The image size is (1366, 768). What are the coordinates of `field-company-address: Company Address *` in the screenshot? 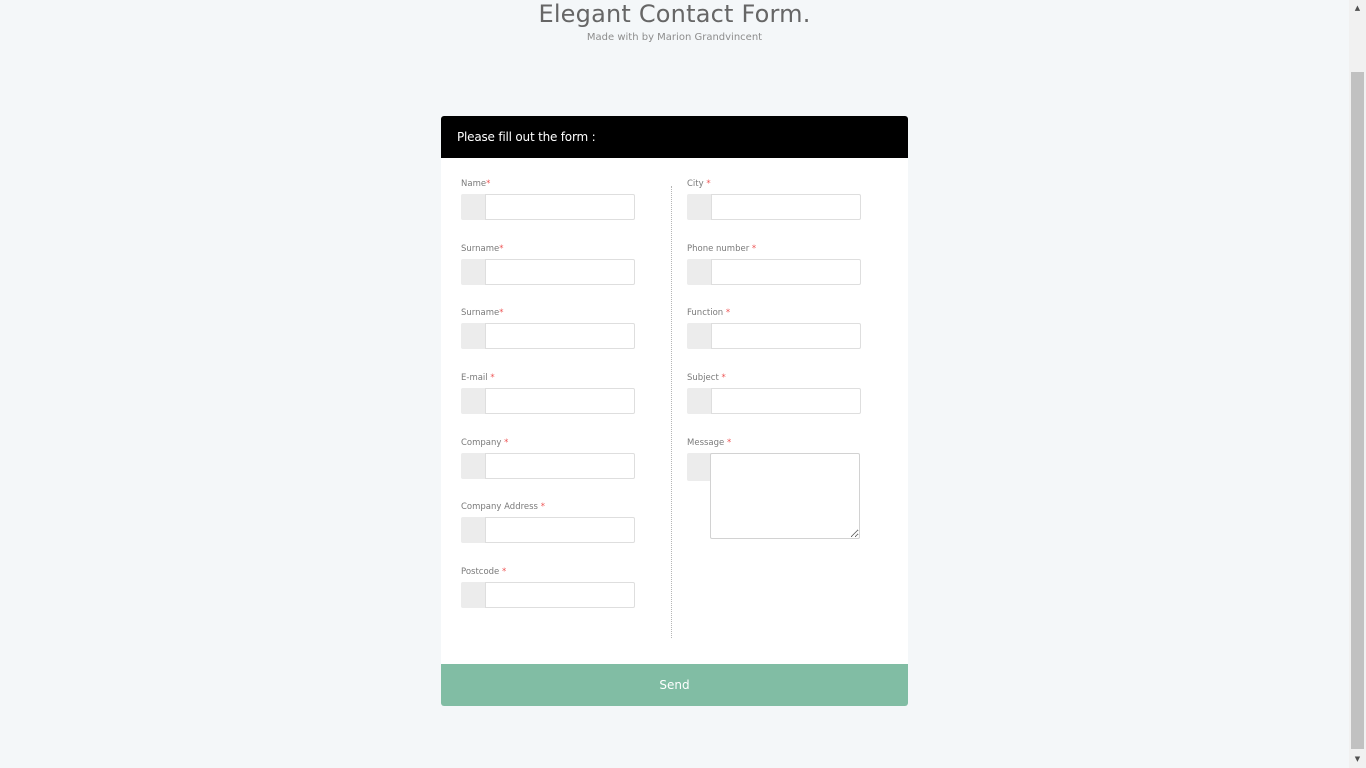 It's located at (548, 520).